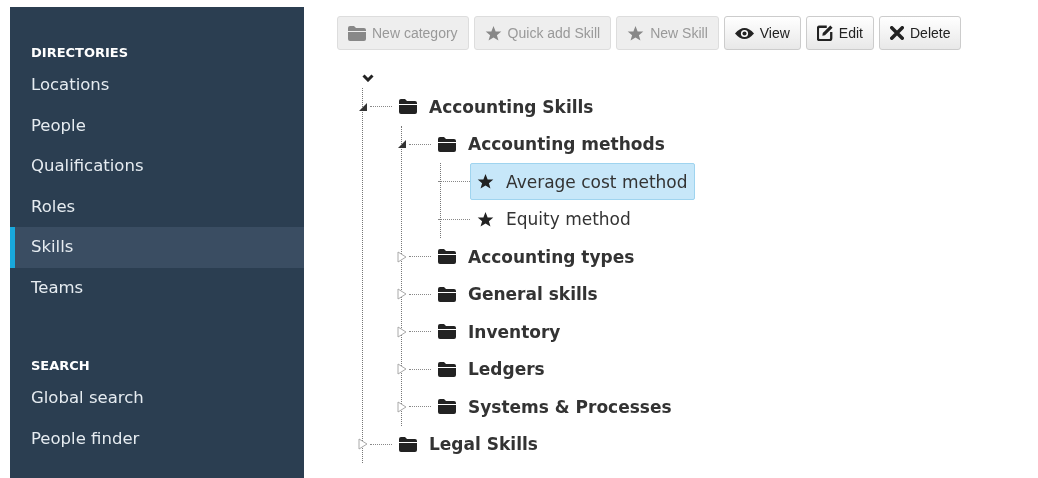 The width and height of the screenshot is (1038, 478). Describe the element at coordinates (157, 125) in the screenshot. I see `sidebar-item: People` at that location.